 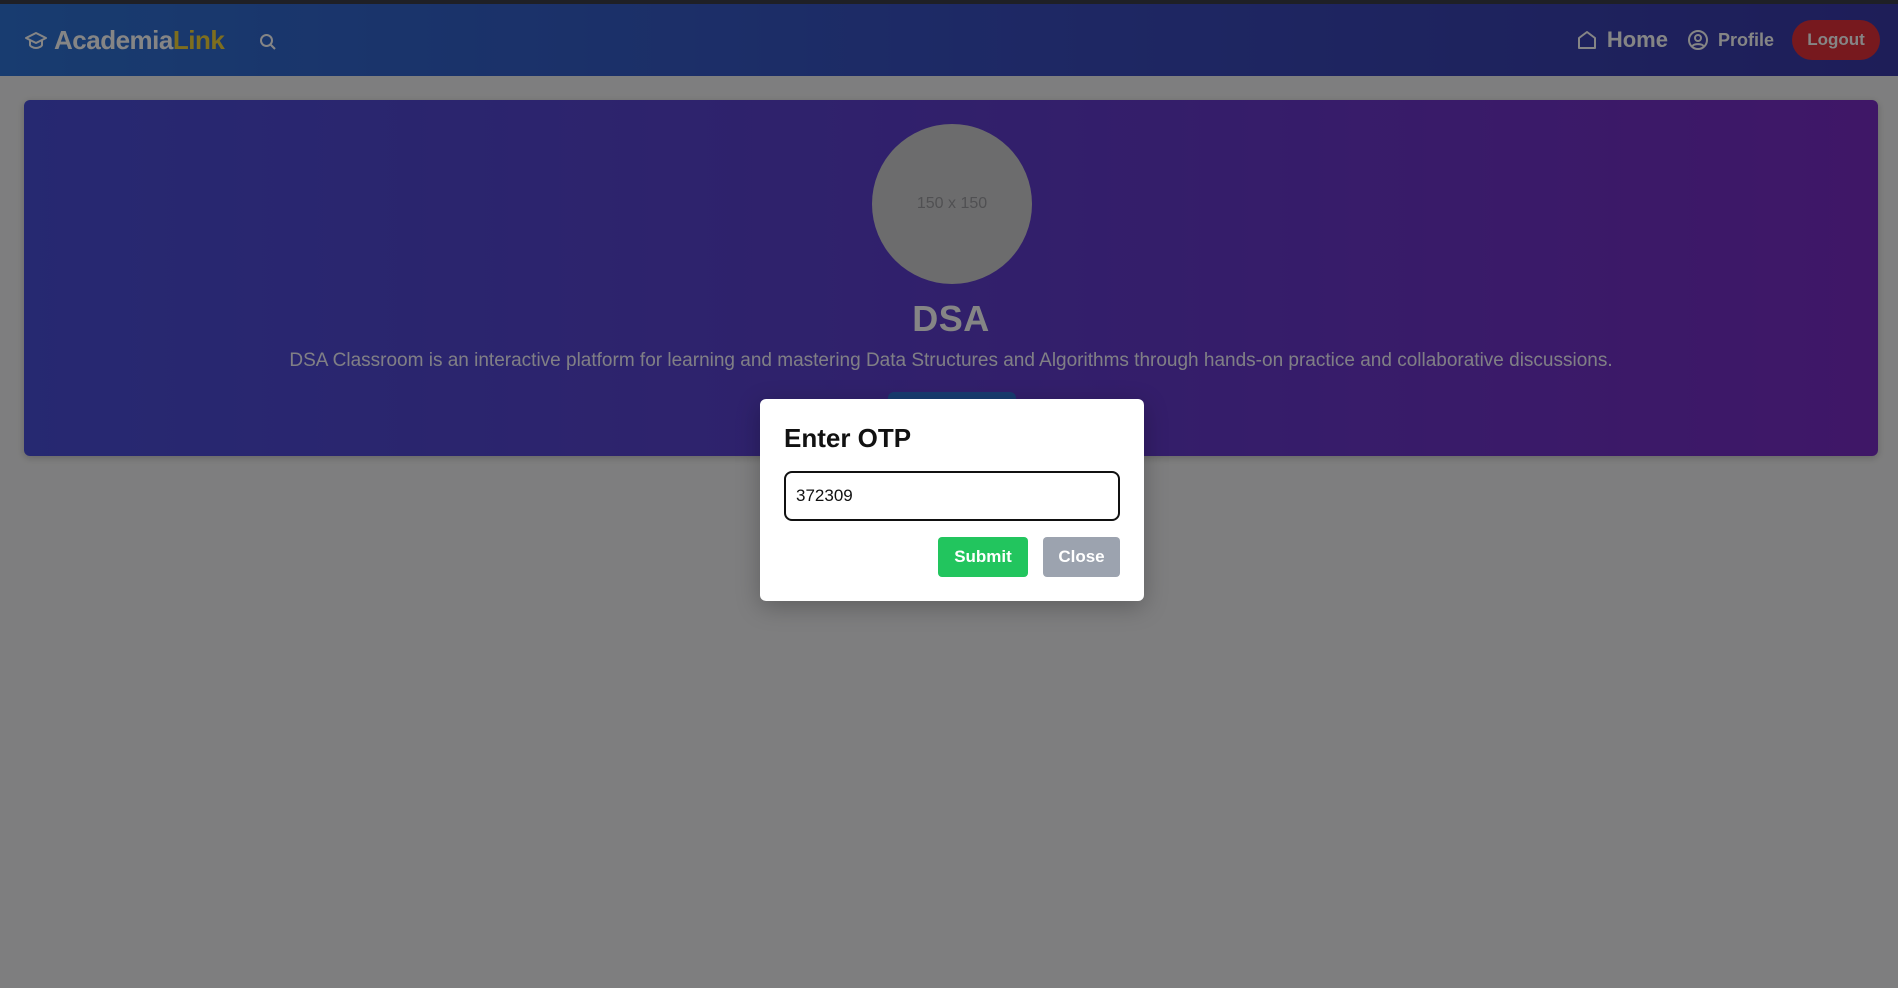 What do you see at coordinates (1081, 557) in the screenshot?
I see `close-button: Close` at bounding box center [1081, 557].